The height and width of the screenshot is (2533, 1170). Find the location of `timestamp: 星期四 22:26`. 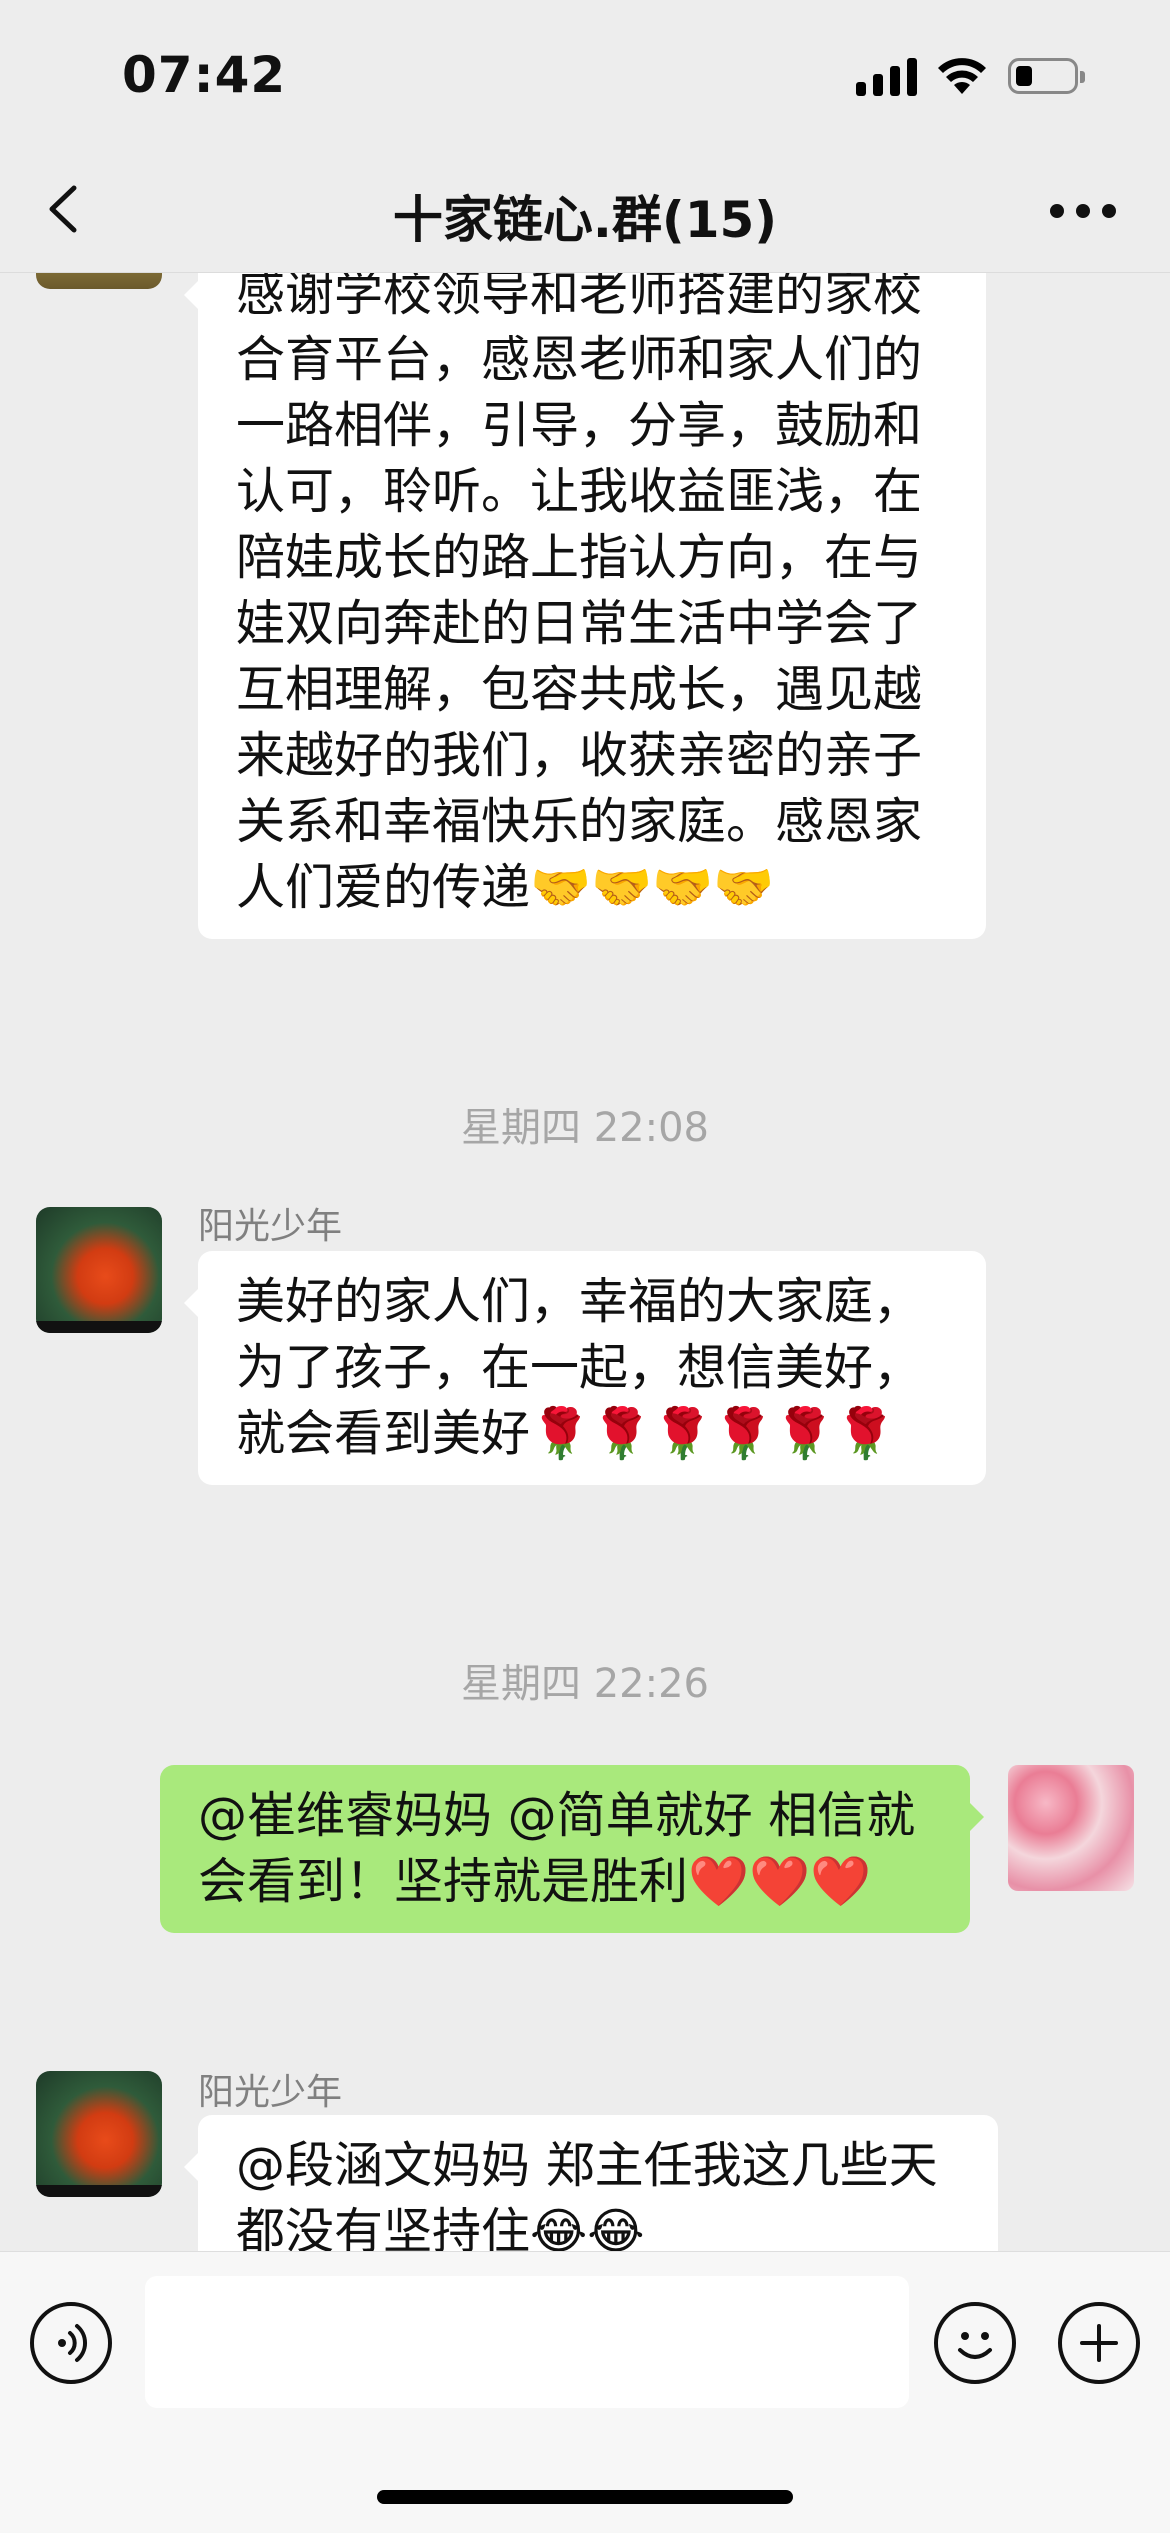

timestamp: 星期四 22:26 is located at coordinates (585, 1684).